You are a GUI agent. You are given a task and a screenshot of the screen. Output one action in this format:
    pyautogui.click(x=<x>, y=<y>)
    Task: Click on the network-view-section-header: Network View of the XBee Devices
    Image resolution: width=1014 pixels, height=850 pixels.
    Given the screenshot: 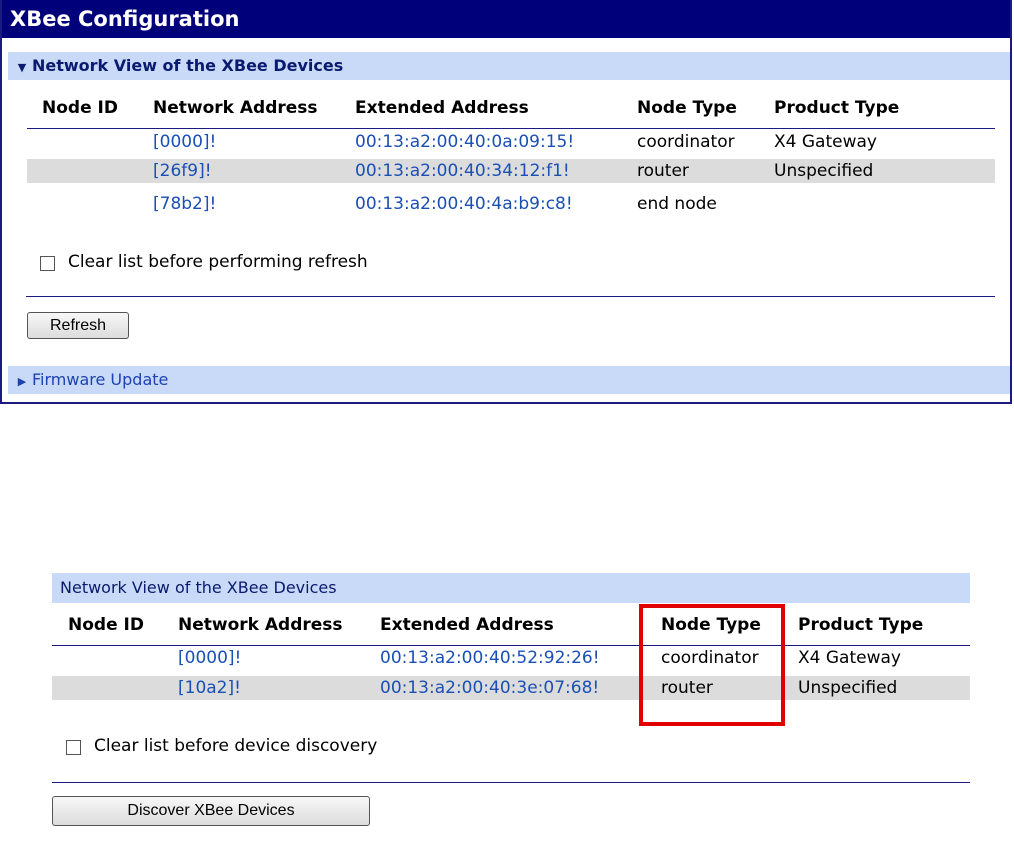 What is the action you would take?
    pyautogui.click(x=511, y=588)
    